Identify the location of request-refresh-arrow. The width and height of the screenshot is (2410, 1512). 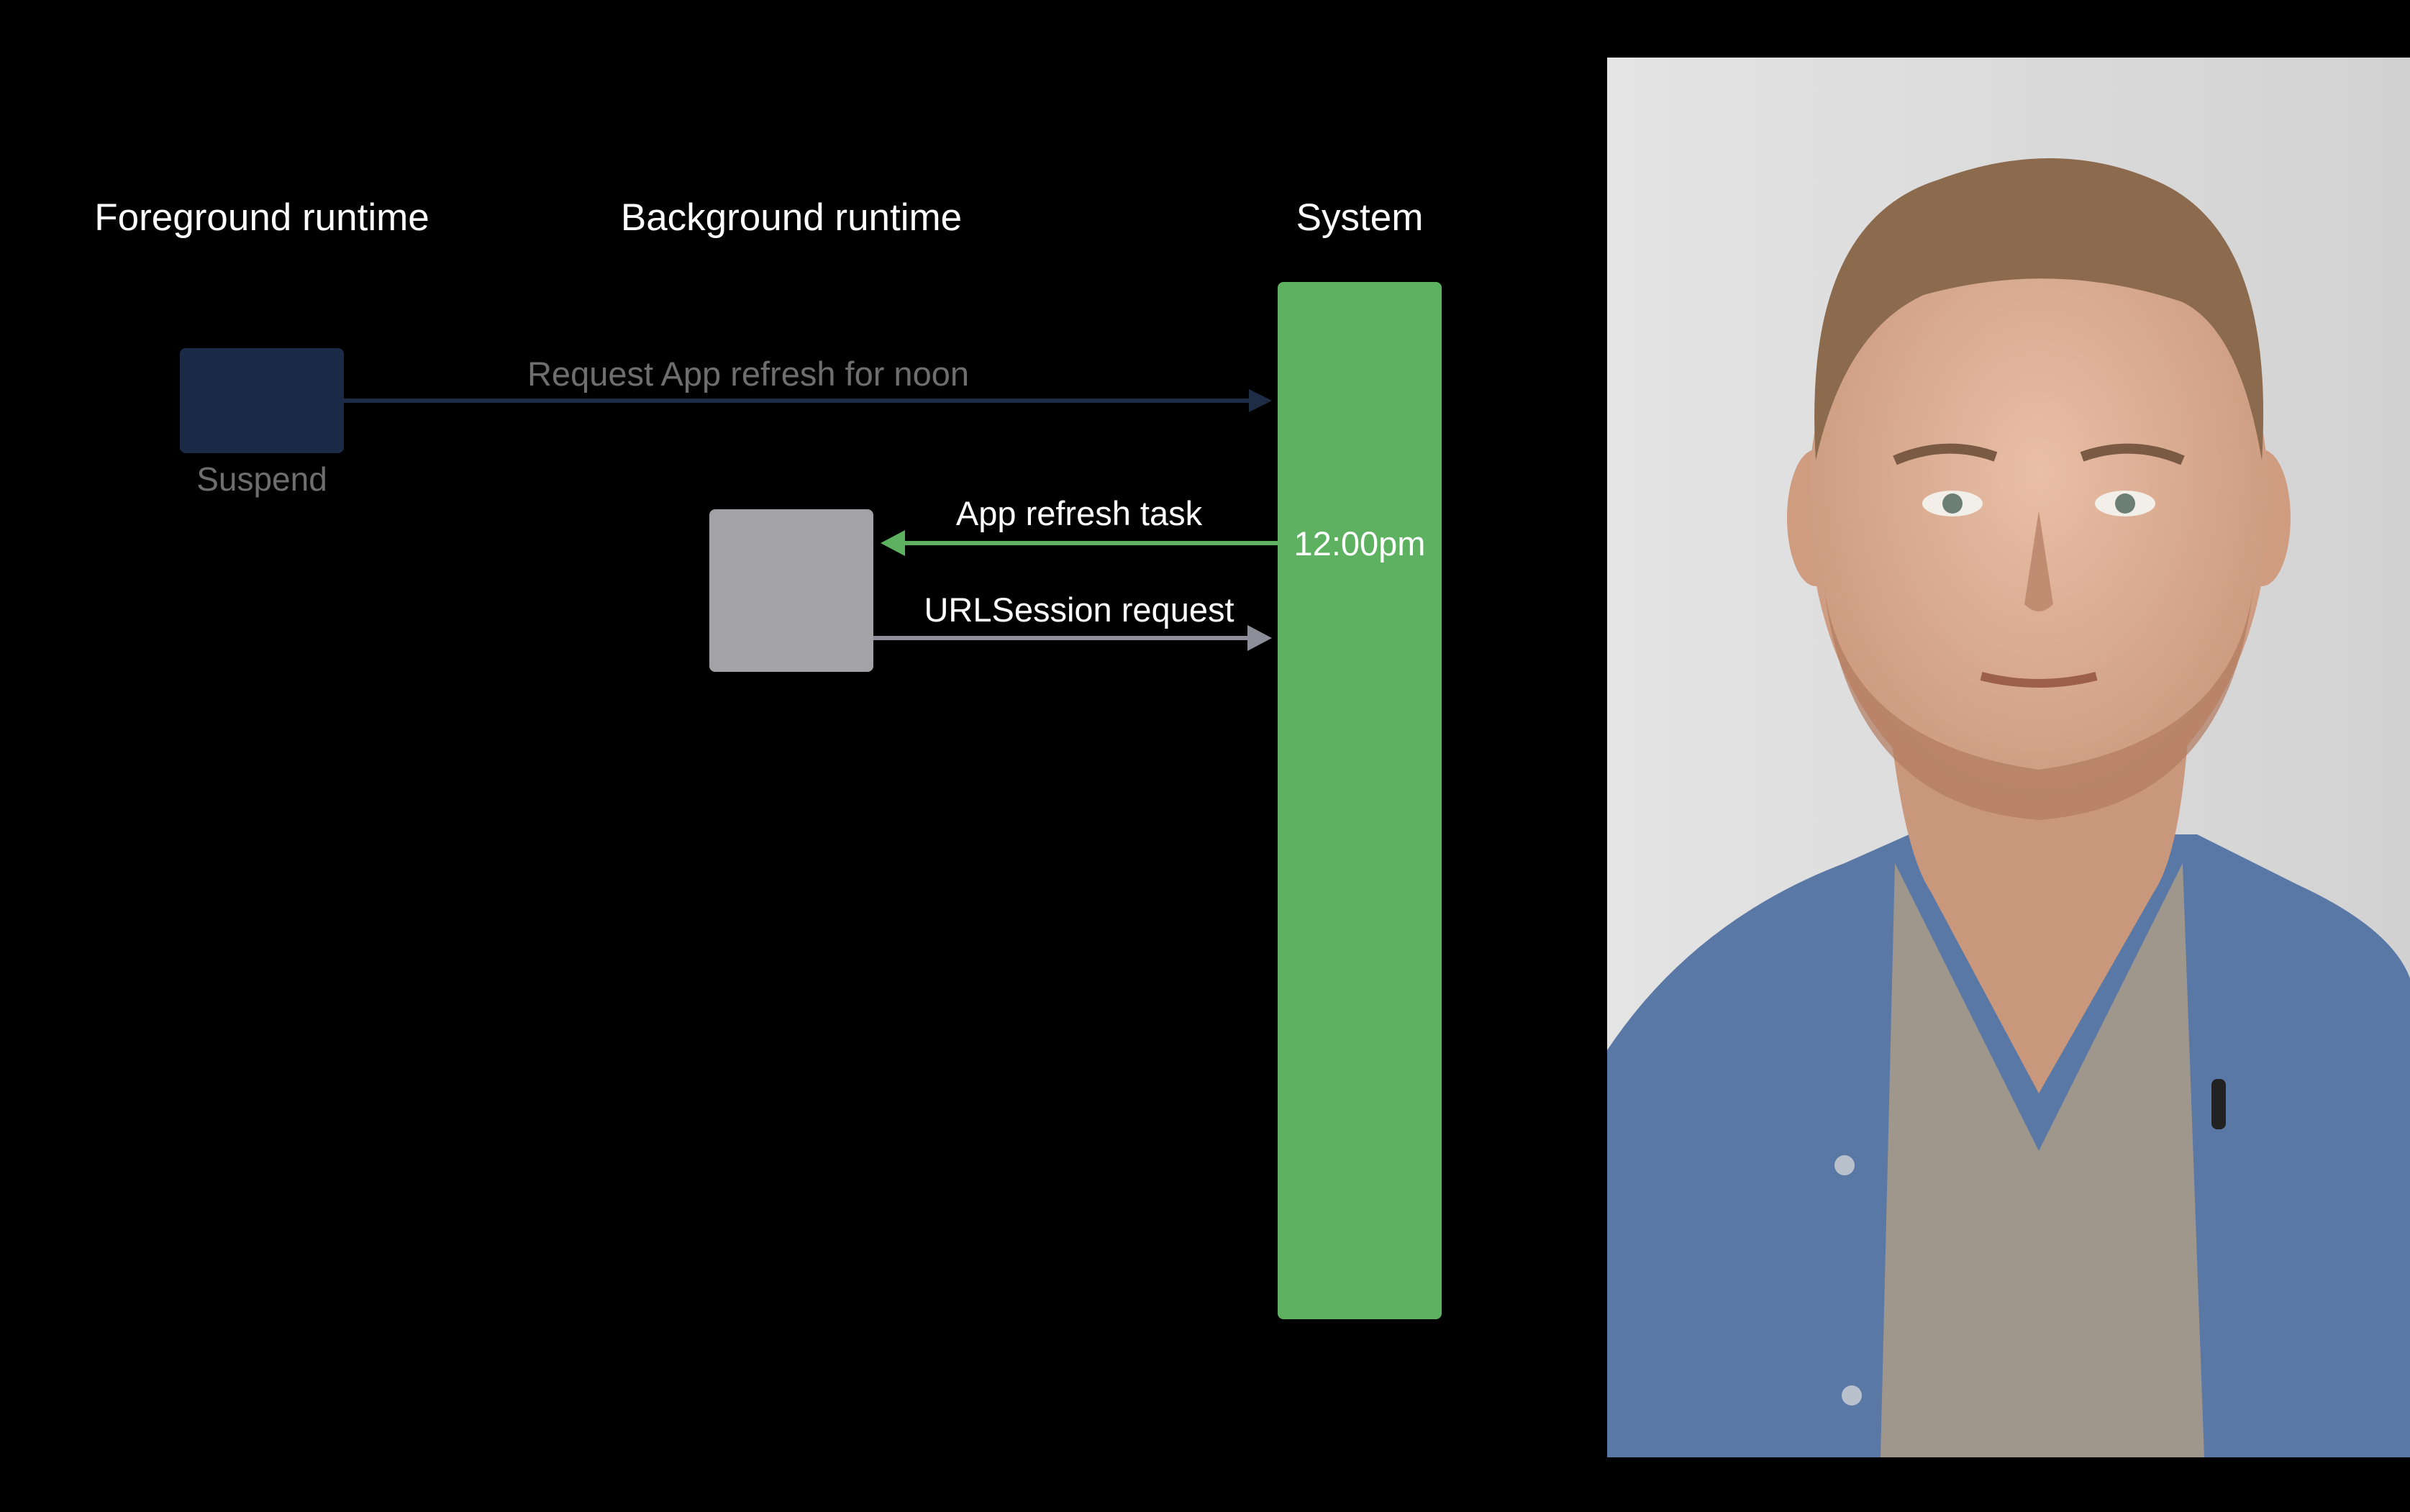
(808, 401).